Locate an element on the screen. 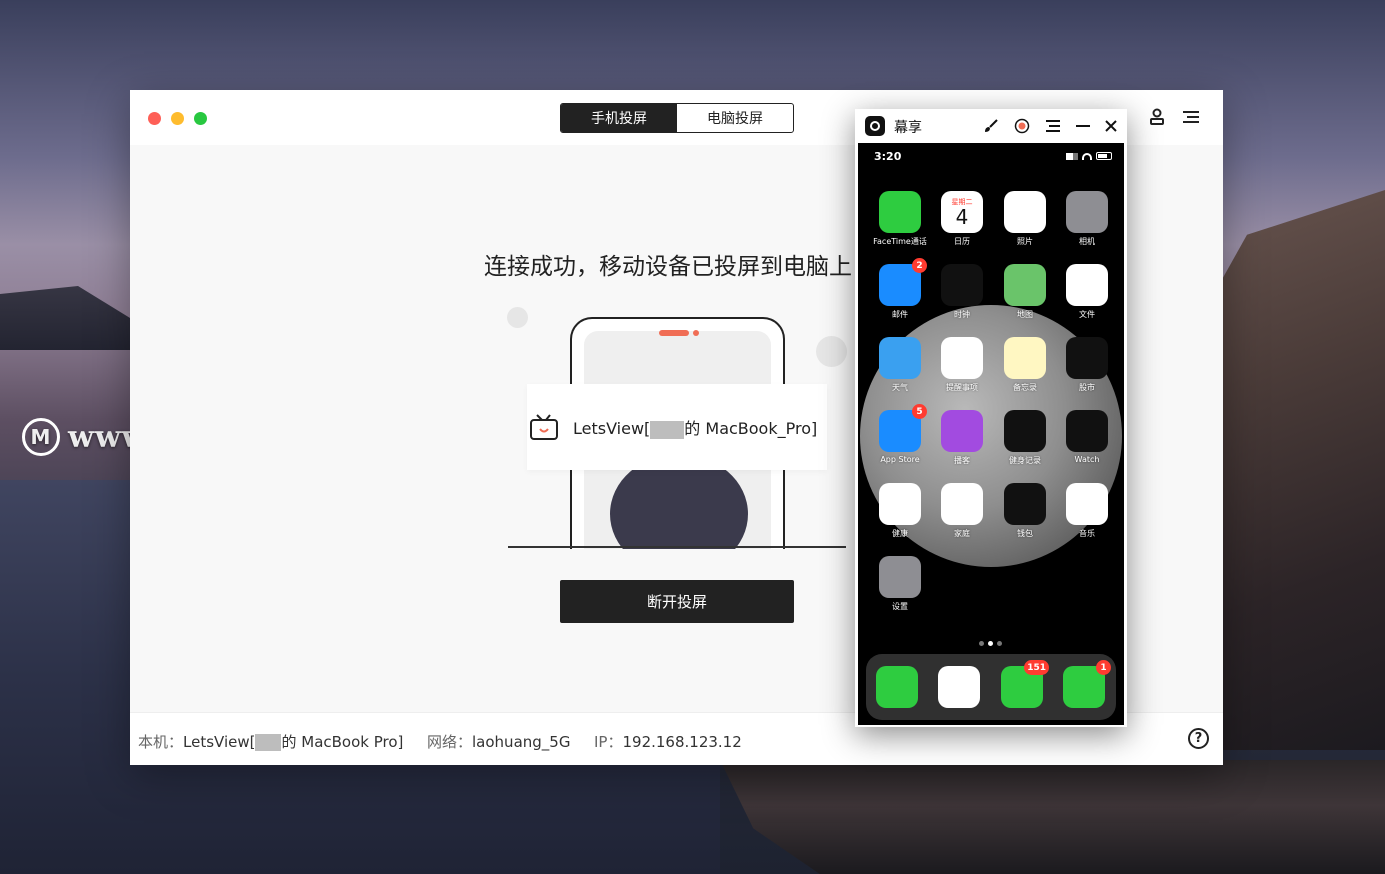  macz-logo-icon: M is located at coordinates (41, 437).